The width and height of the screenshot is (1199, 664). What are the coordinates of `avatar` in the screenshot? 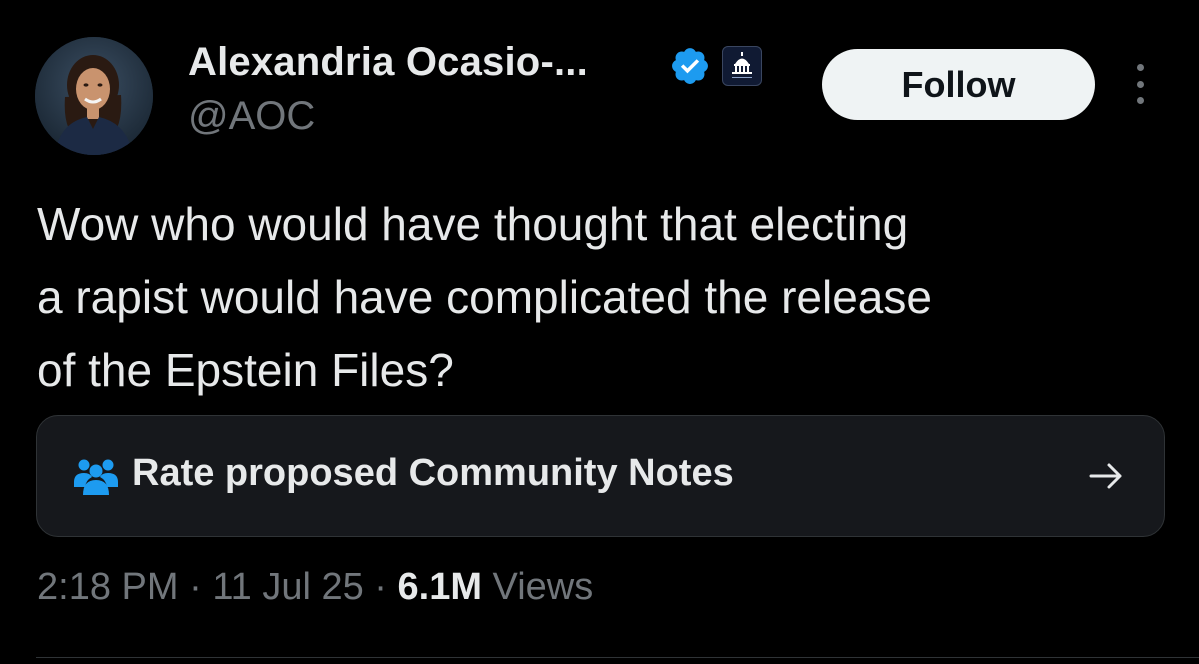 It's located at (94, 96).